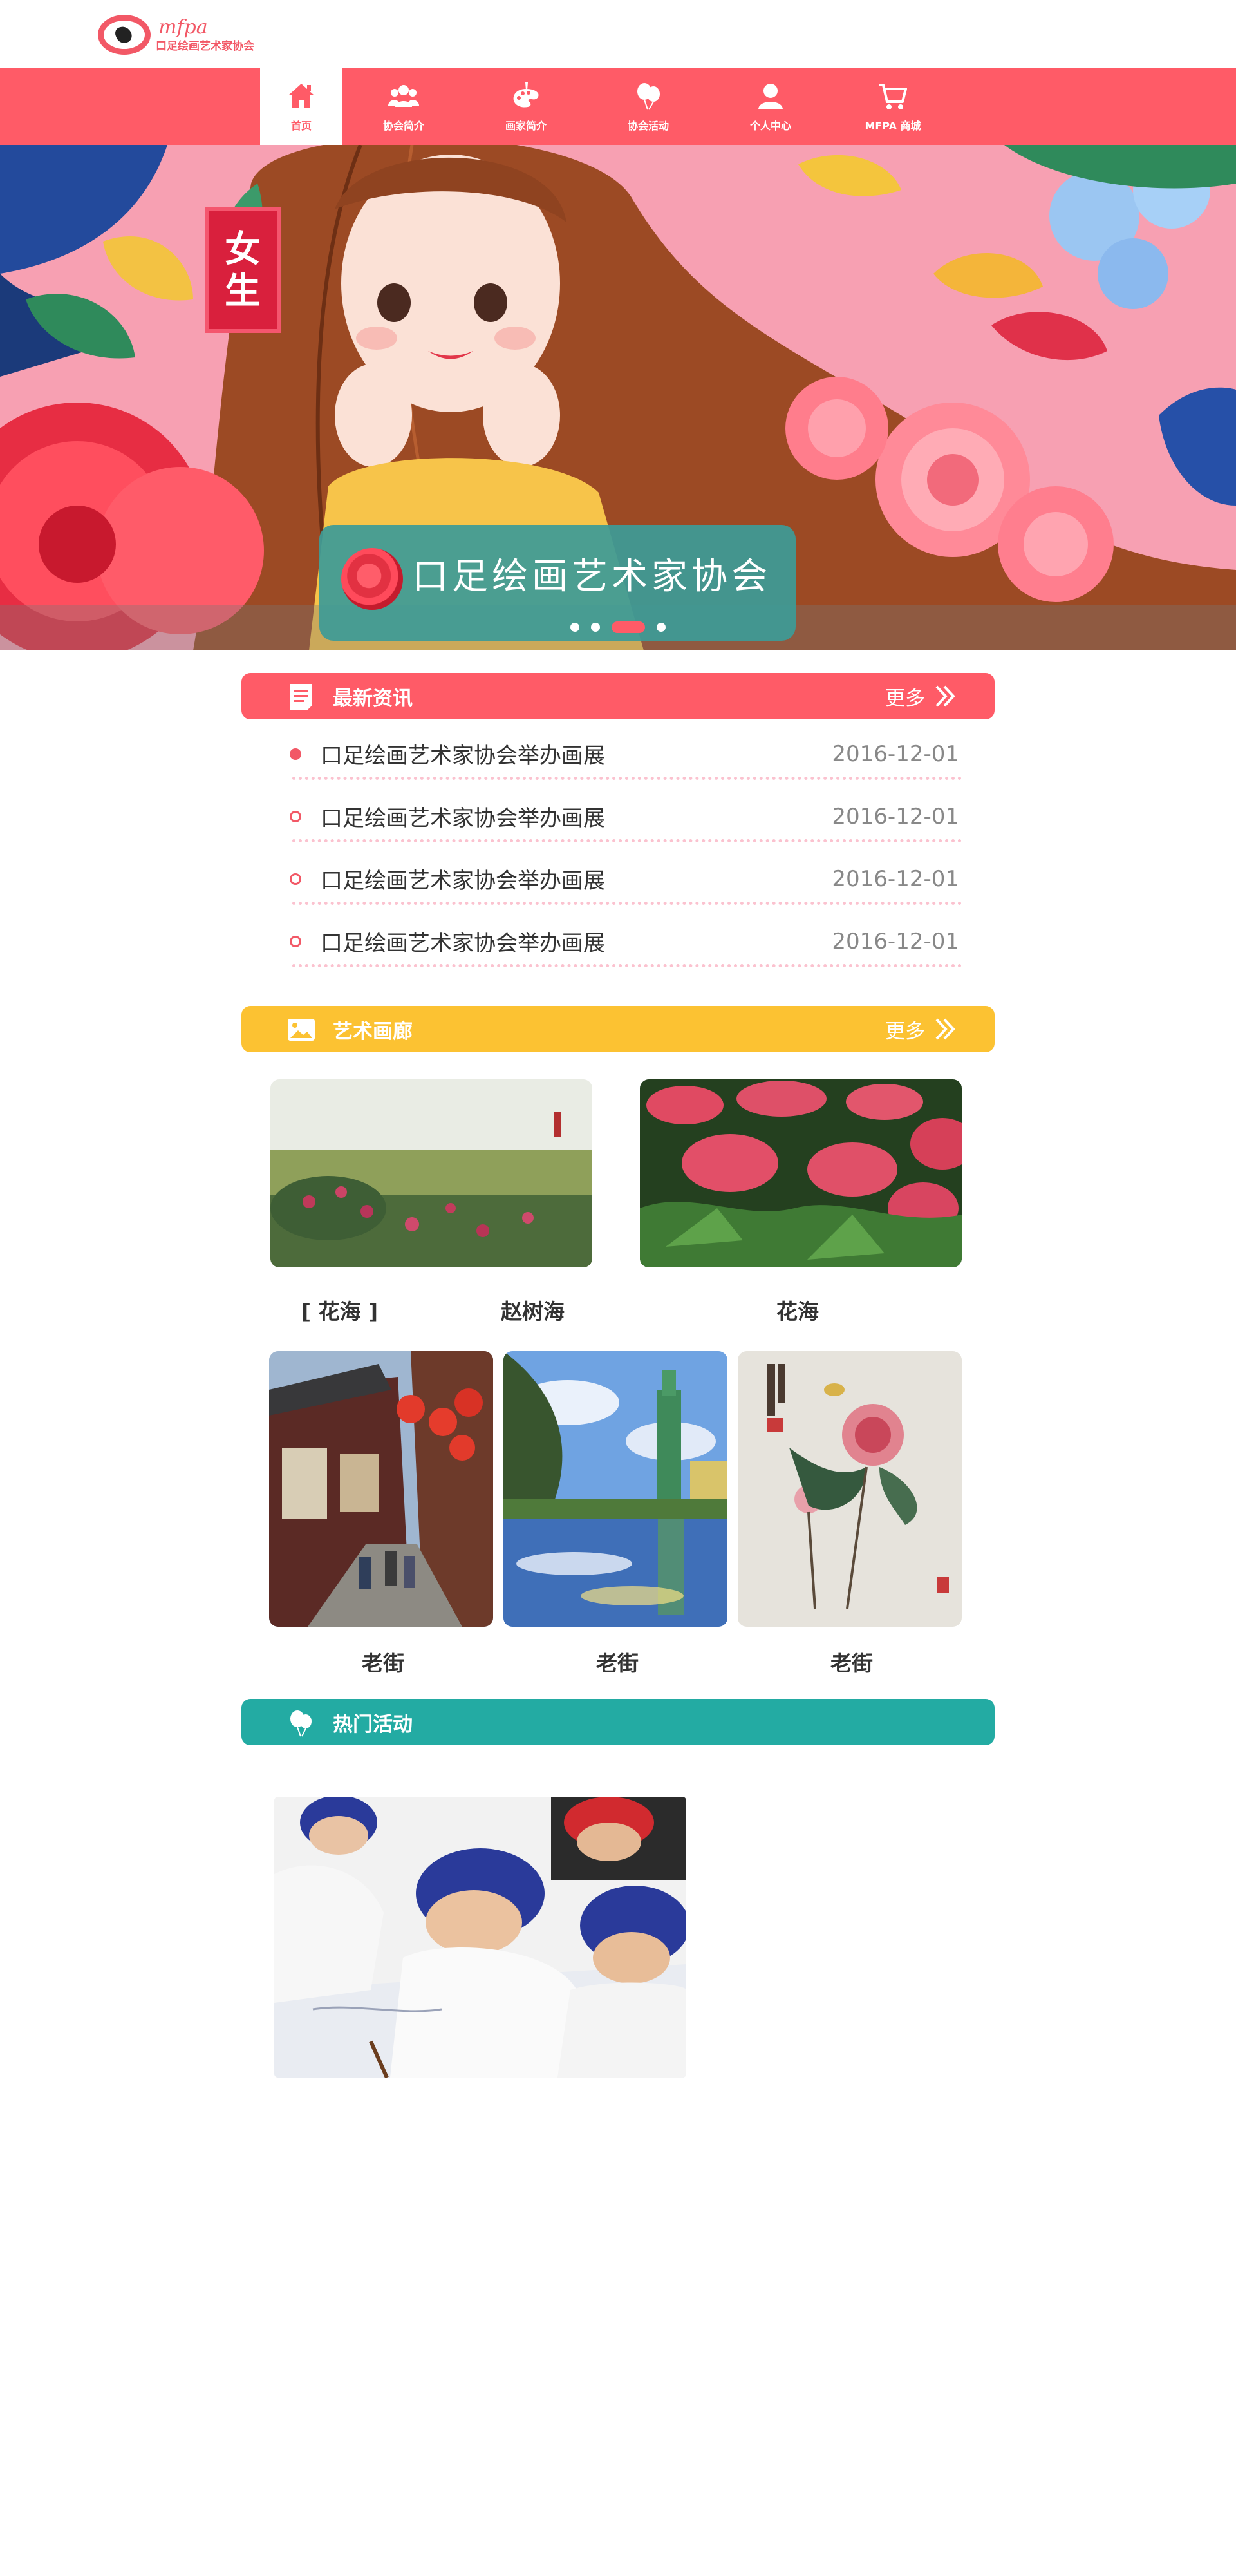  What do you see at coordinates (301, 1030) in the screenshot?
I see `picture-icon` at bounding box center [301, 1030].